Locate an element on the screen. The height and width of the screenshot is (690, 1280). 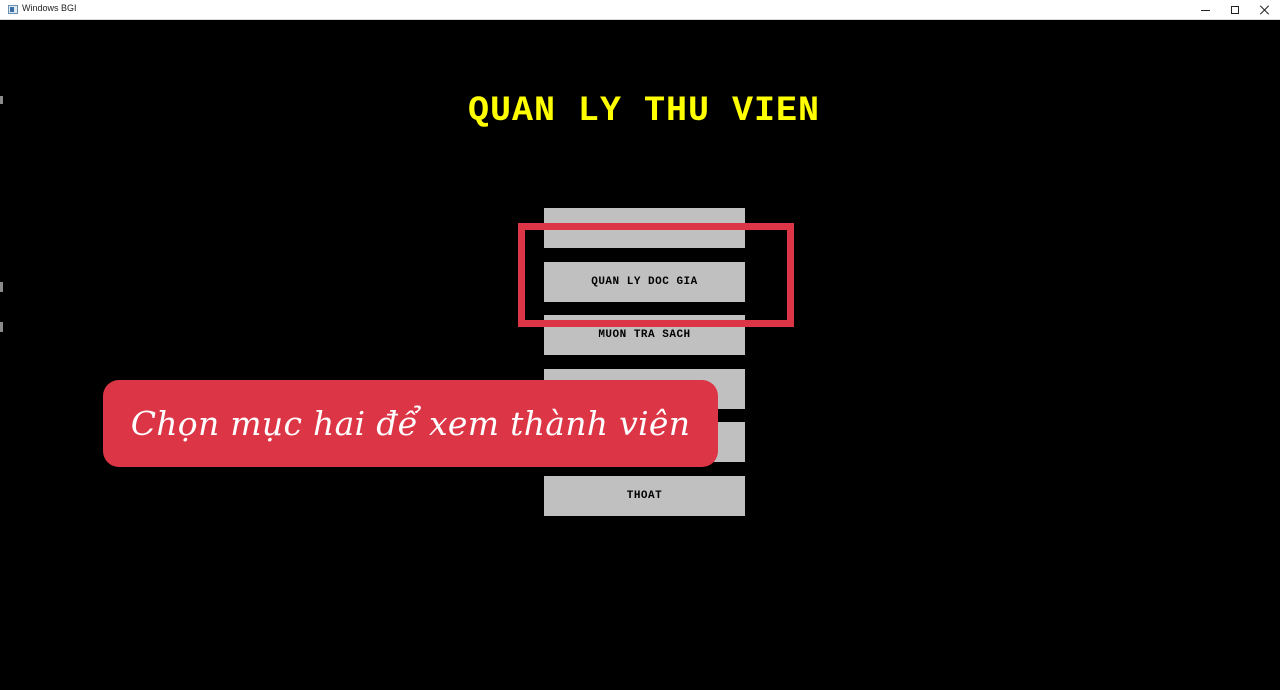
window-title: Windows BGI is located at coordinates (49, 8).